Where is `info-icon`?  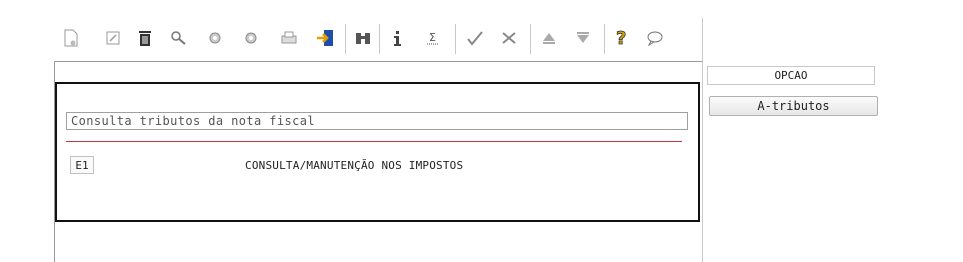 info-icon is located at coordinates (397, 38).